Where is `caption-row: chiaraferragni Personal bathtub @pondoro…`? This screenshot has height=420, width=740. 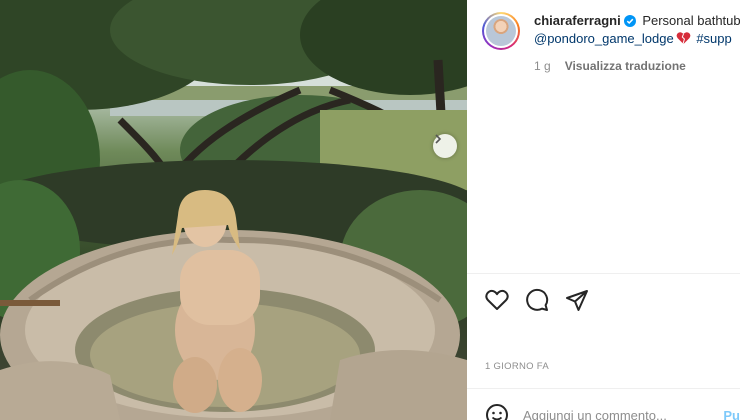 caption-row: chiaraferragni Personal bathtub @pondoro… is located at coordinates (611, 31).